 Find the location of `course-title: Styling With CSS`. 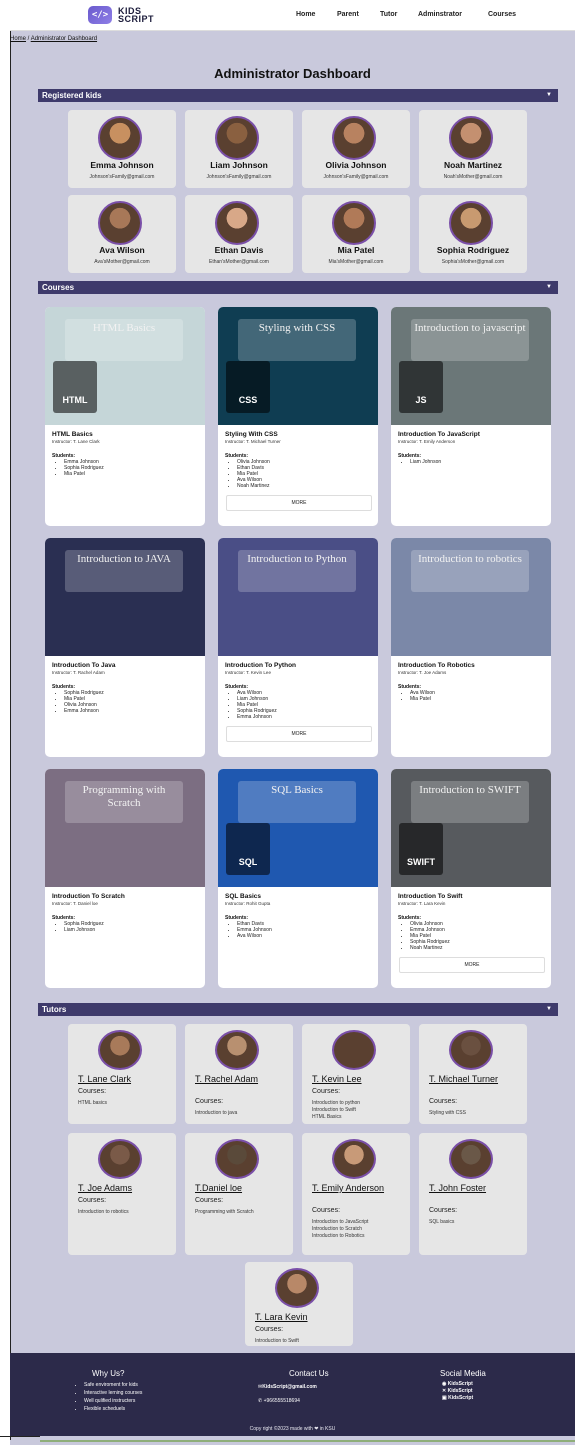

course-title: Styling With CSS is located at coordinates (251, 434).